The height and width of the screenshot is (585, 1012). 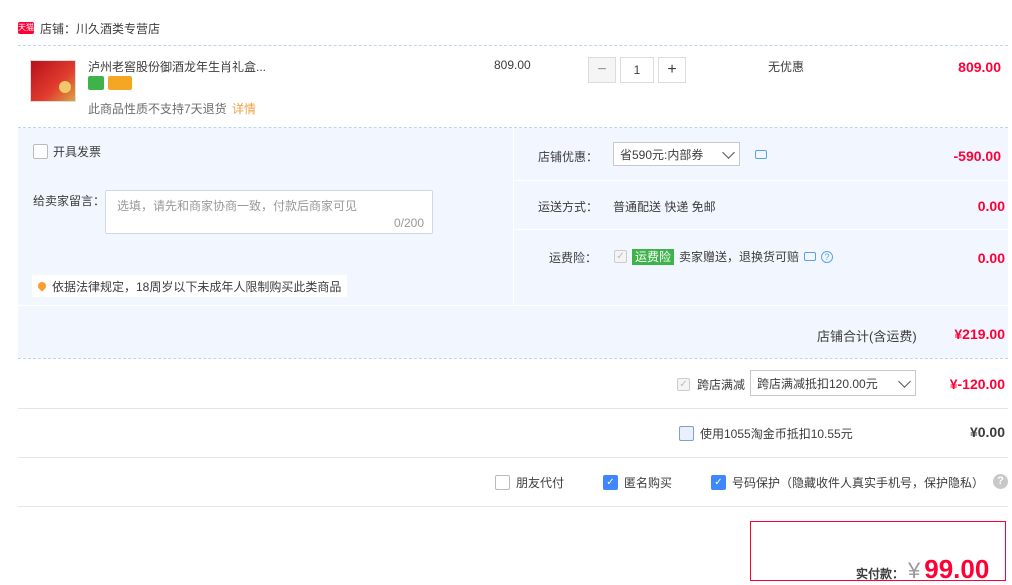 I want to click on decrease-button: −, so click(x=602, y=70).